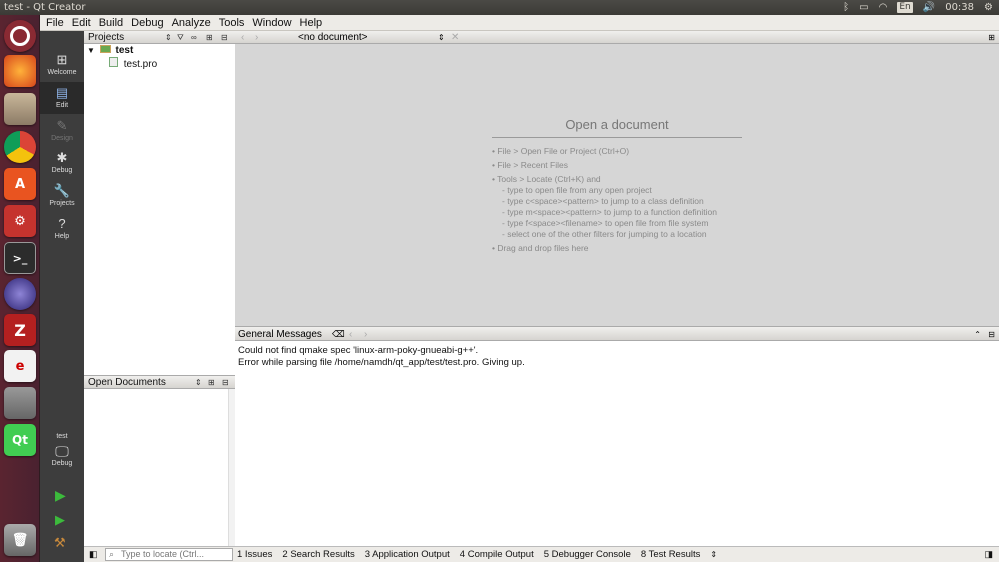 The height and width of the screenshot is (562, 999). Describe the element at coordinates (159, 63) in the screenshot. I see `tree-item-file: test.pro` at that location.